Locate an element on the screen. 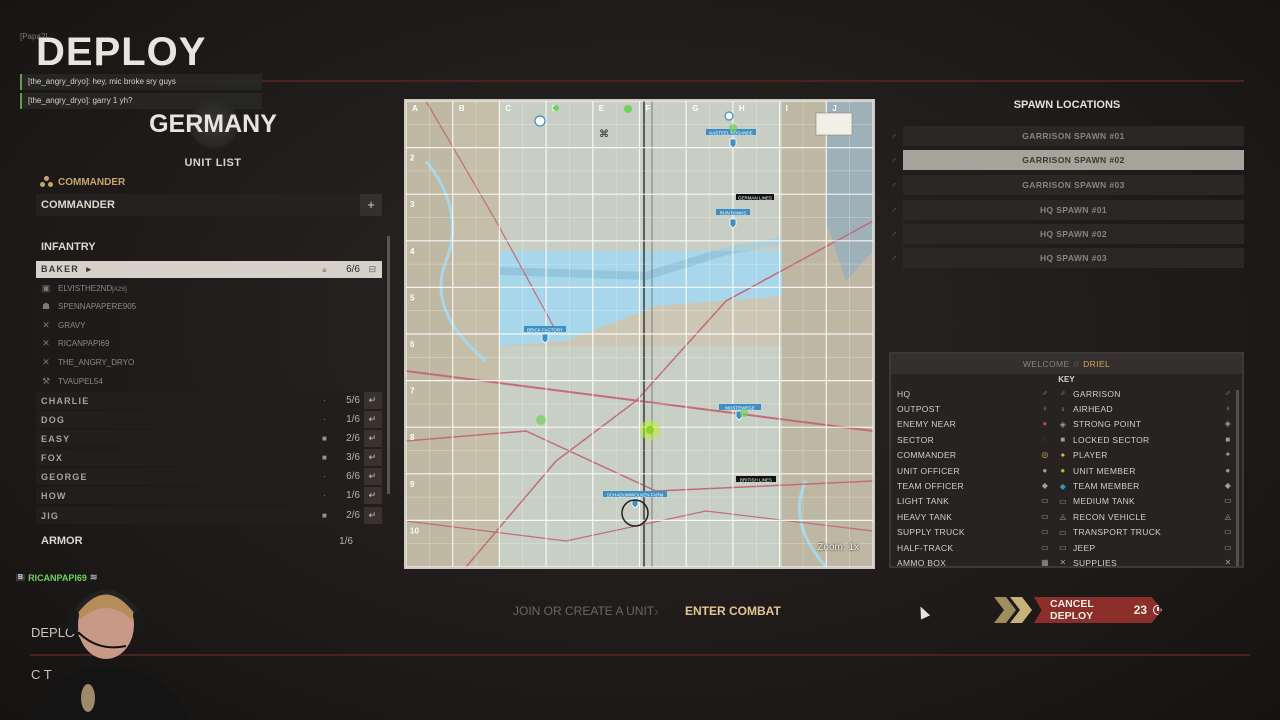 This screenshot has height=720, width=1280. grid-column-label: G is located at coordinates (695, 108).